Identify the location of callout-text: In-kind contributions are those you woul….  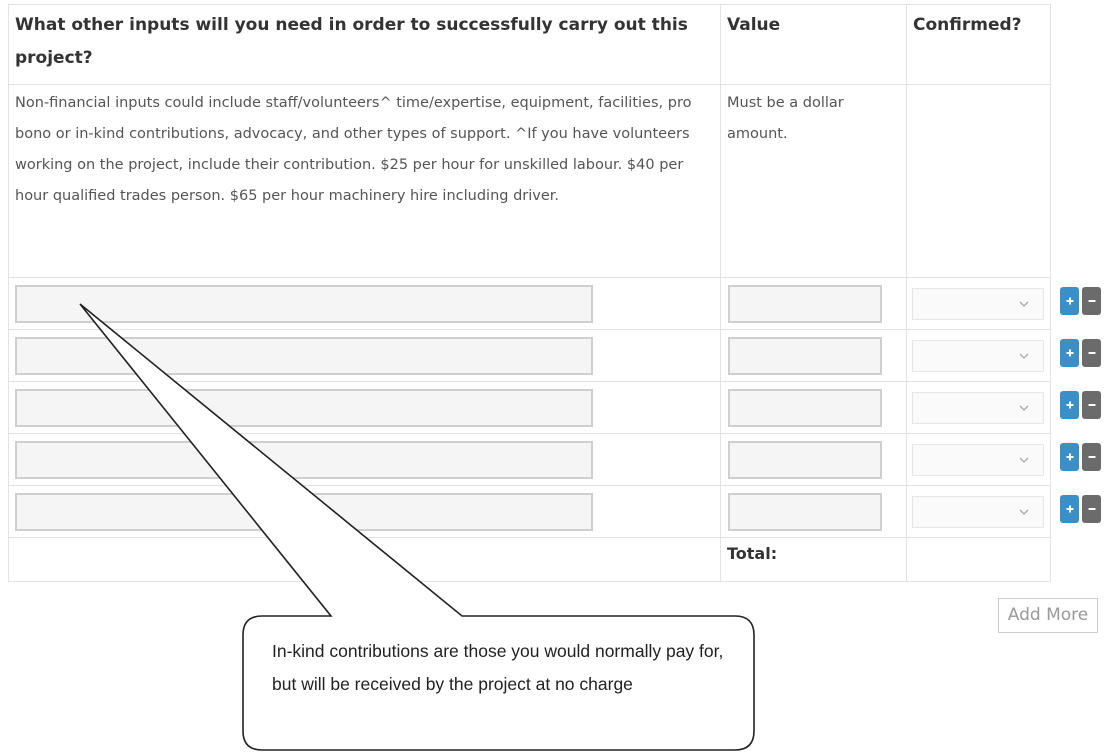
(498, 667).